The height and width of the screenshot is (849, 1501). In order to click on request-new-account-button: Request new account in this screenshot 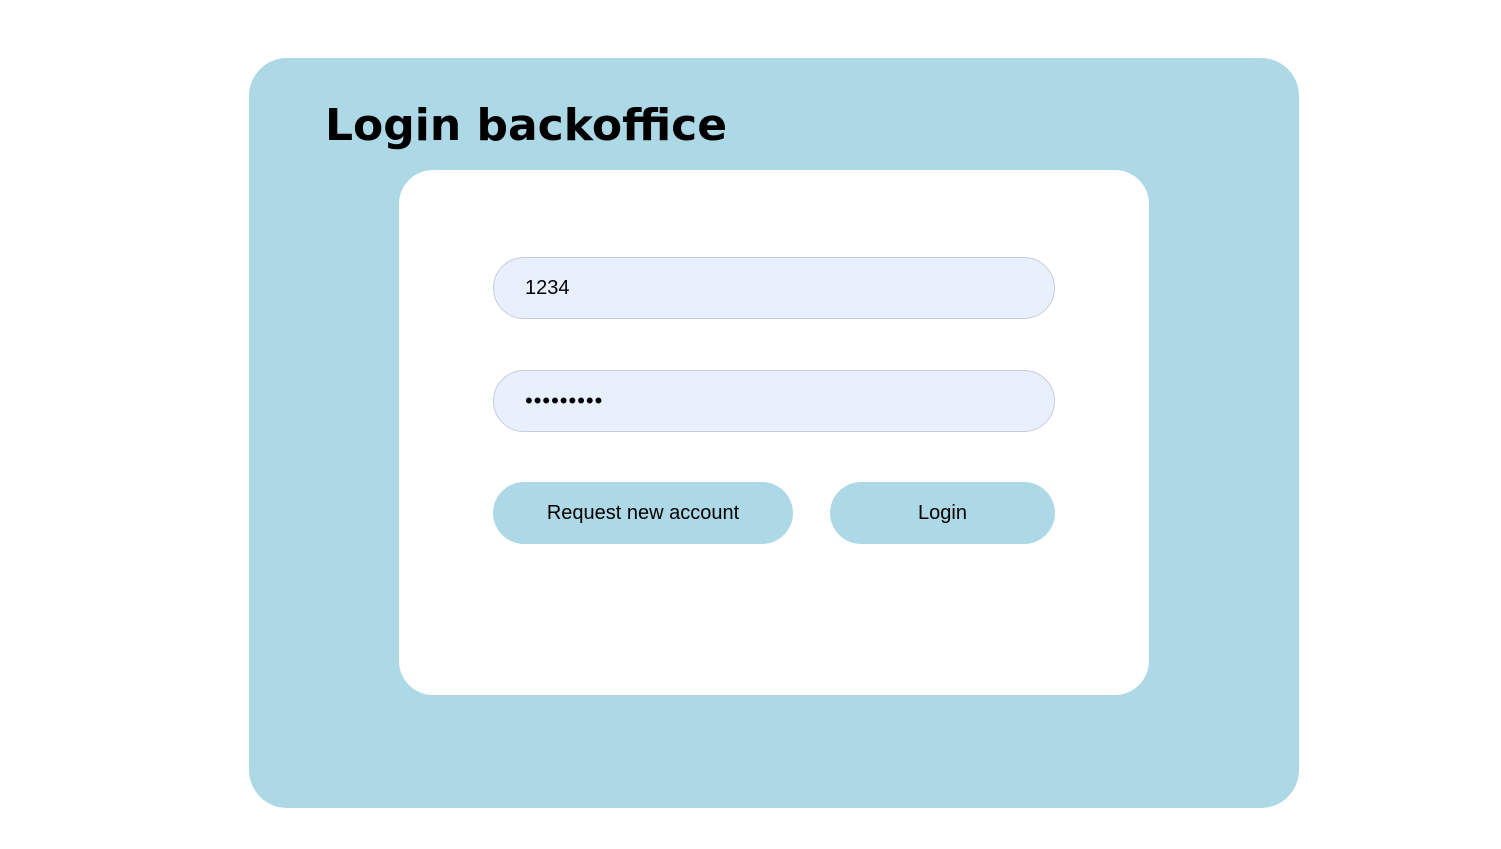, I will do `click(643, 513)`.